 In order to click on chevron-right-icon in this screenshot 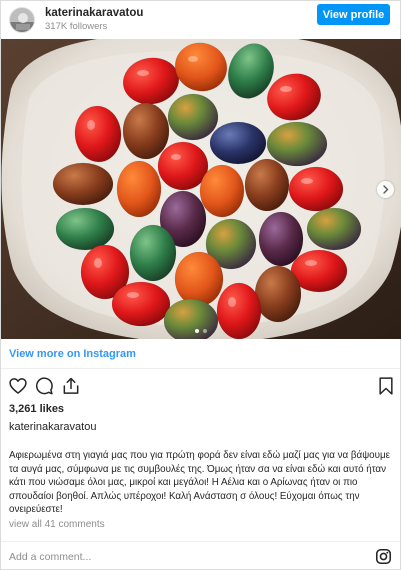, I will do `click(386, 189)`.